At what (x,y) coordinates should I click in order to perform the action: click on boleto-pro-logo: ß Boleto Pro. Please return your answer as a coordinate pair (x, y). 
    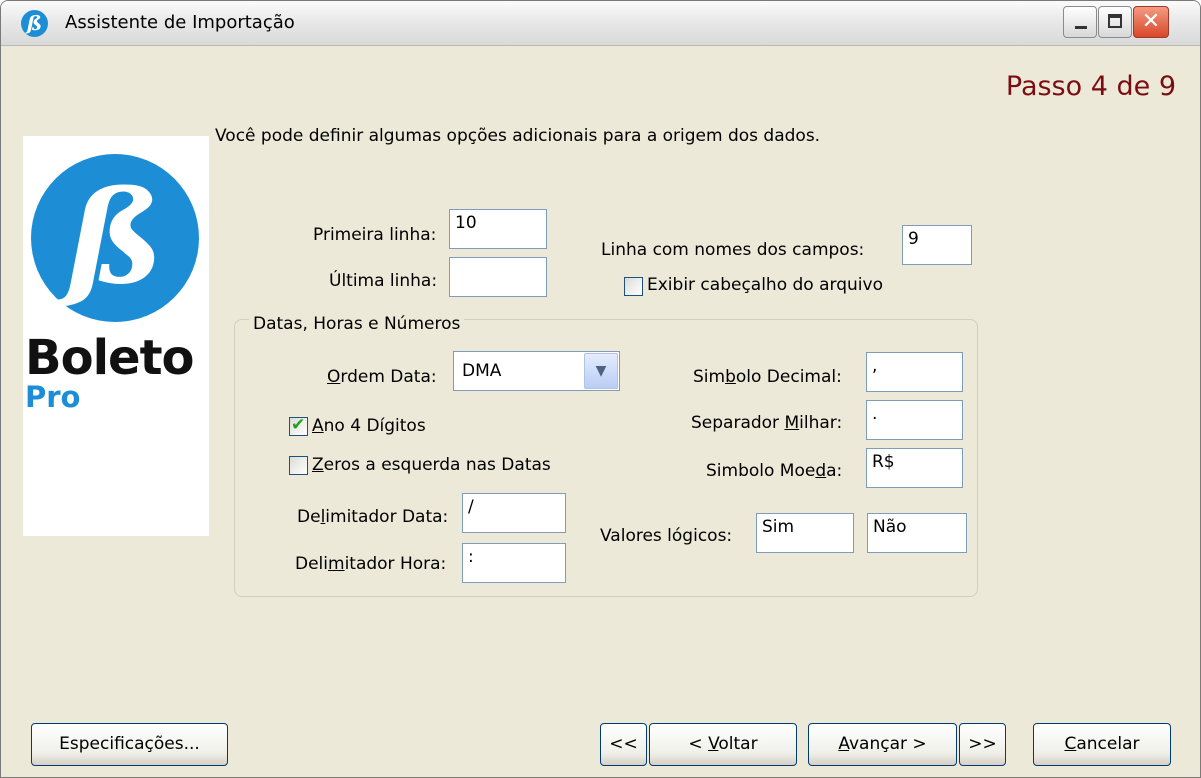
    Looking at the image, I should click on (116, 336).